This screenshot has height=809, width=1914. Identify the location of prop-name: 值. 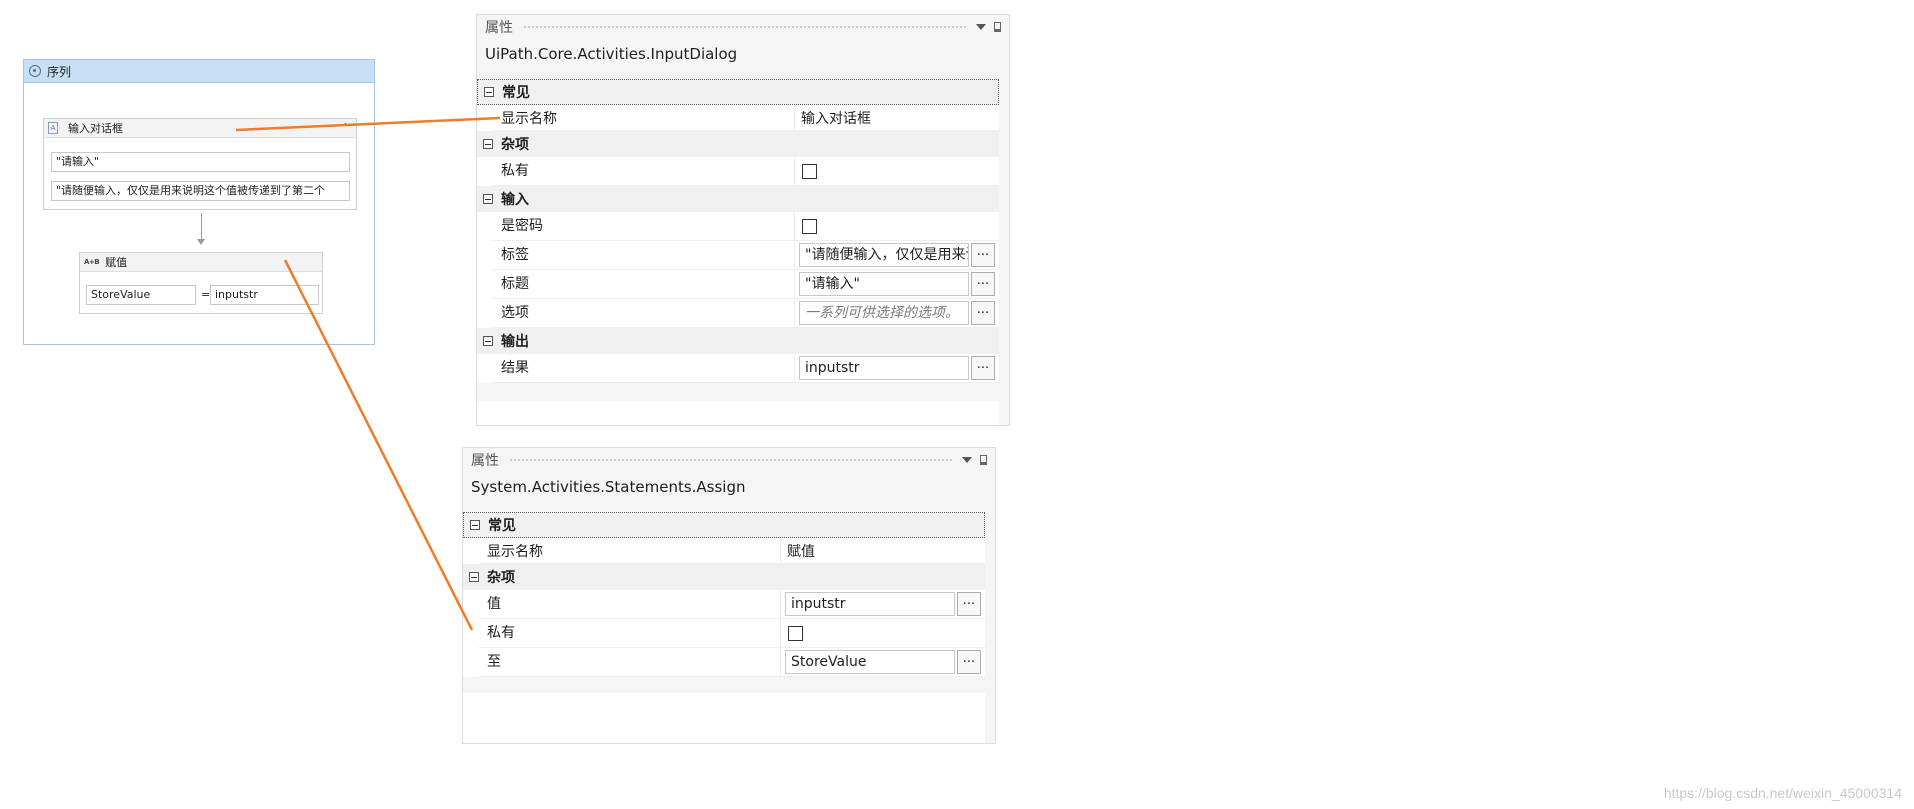
(630, 604).